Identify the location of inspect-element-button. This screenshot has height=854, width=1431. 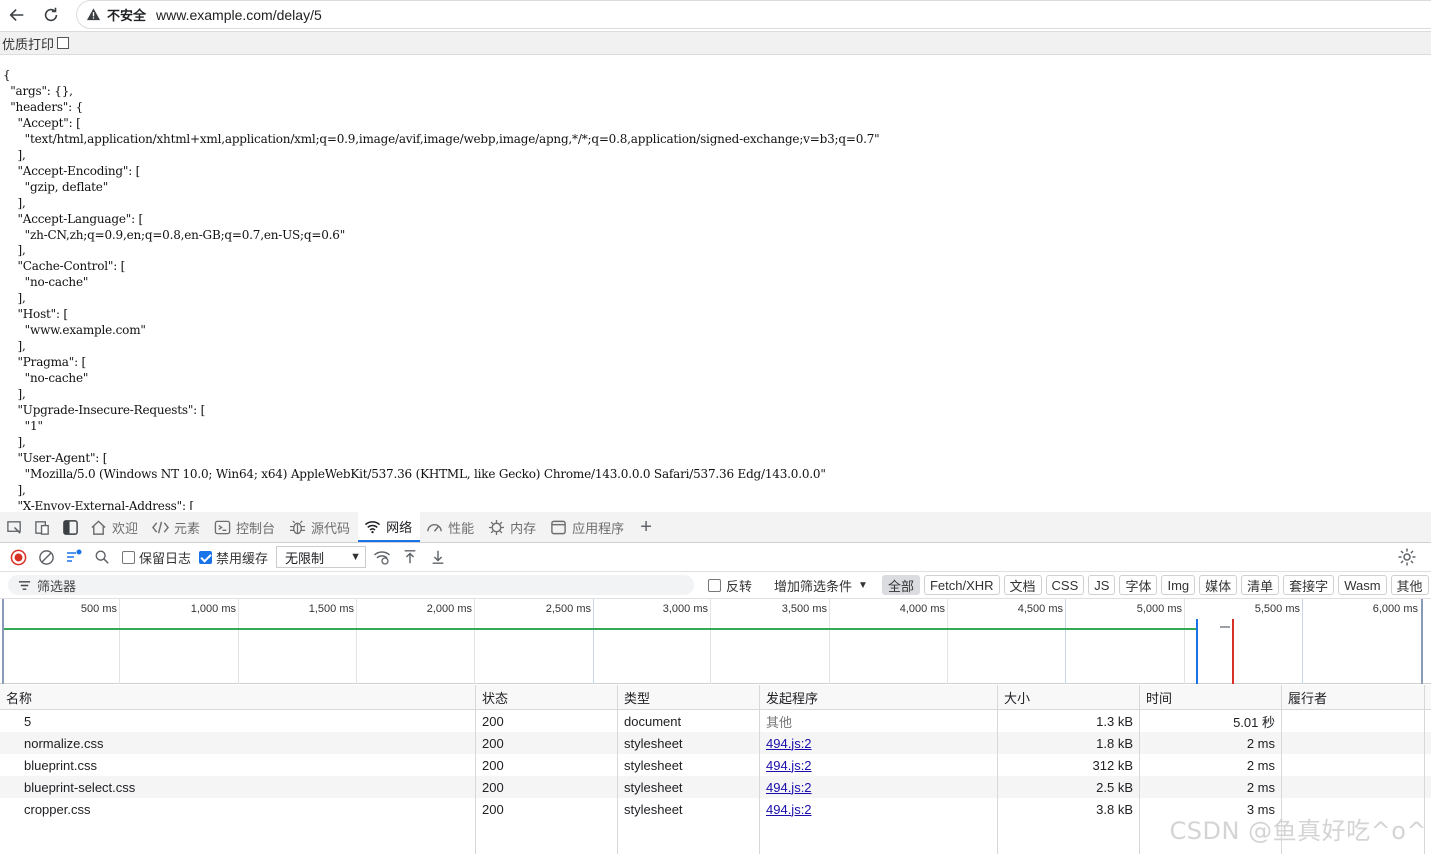
(14, 527).